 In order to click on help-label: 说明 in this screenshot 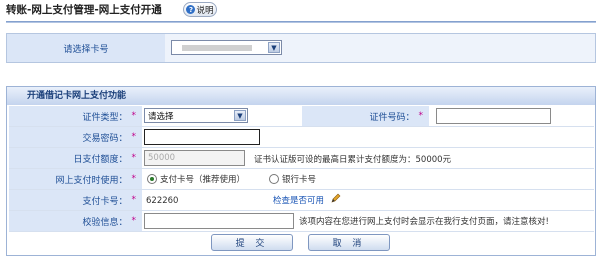, I will do `click(205, 10)`.